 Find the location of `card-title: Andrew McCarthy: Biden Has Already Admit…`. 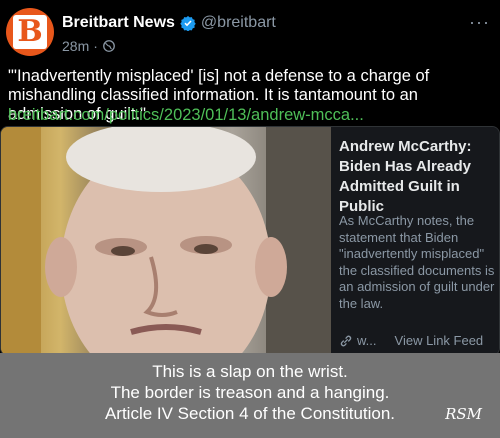

card-title: Andrew McCarthy: Biden Has Already Admit… is located at coordinates (418, 177).